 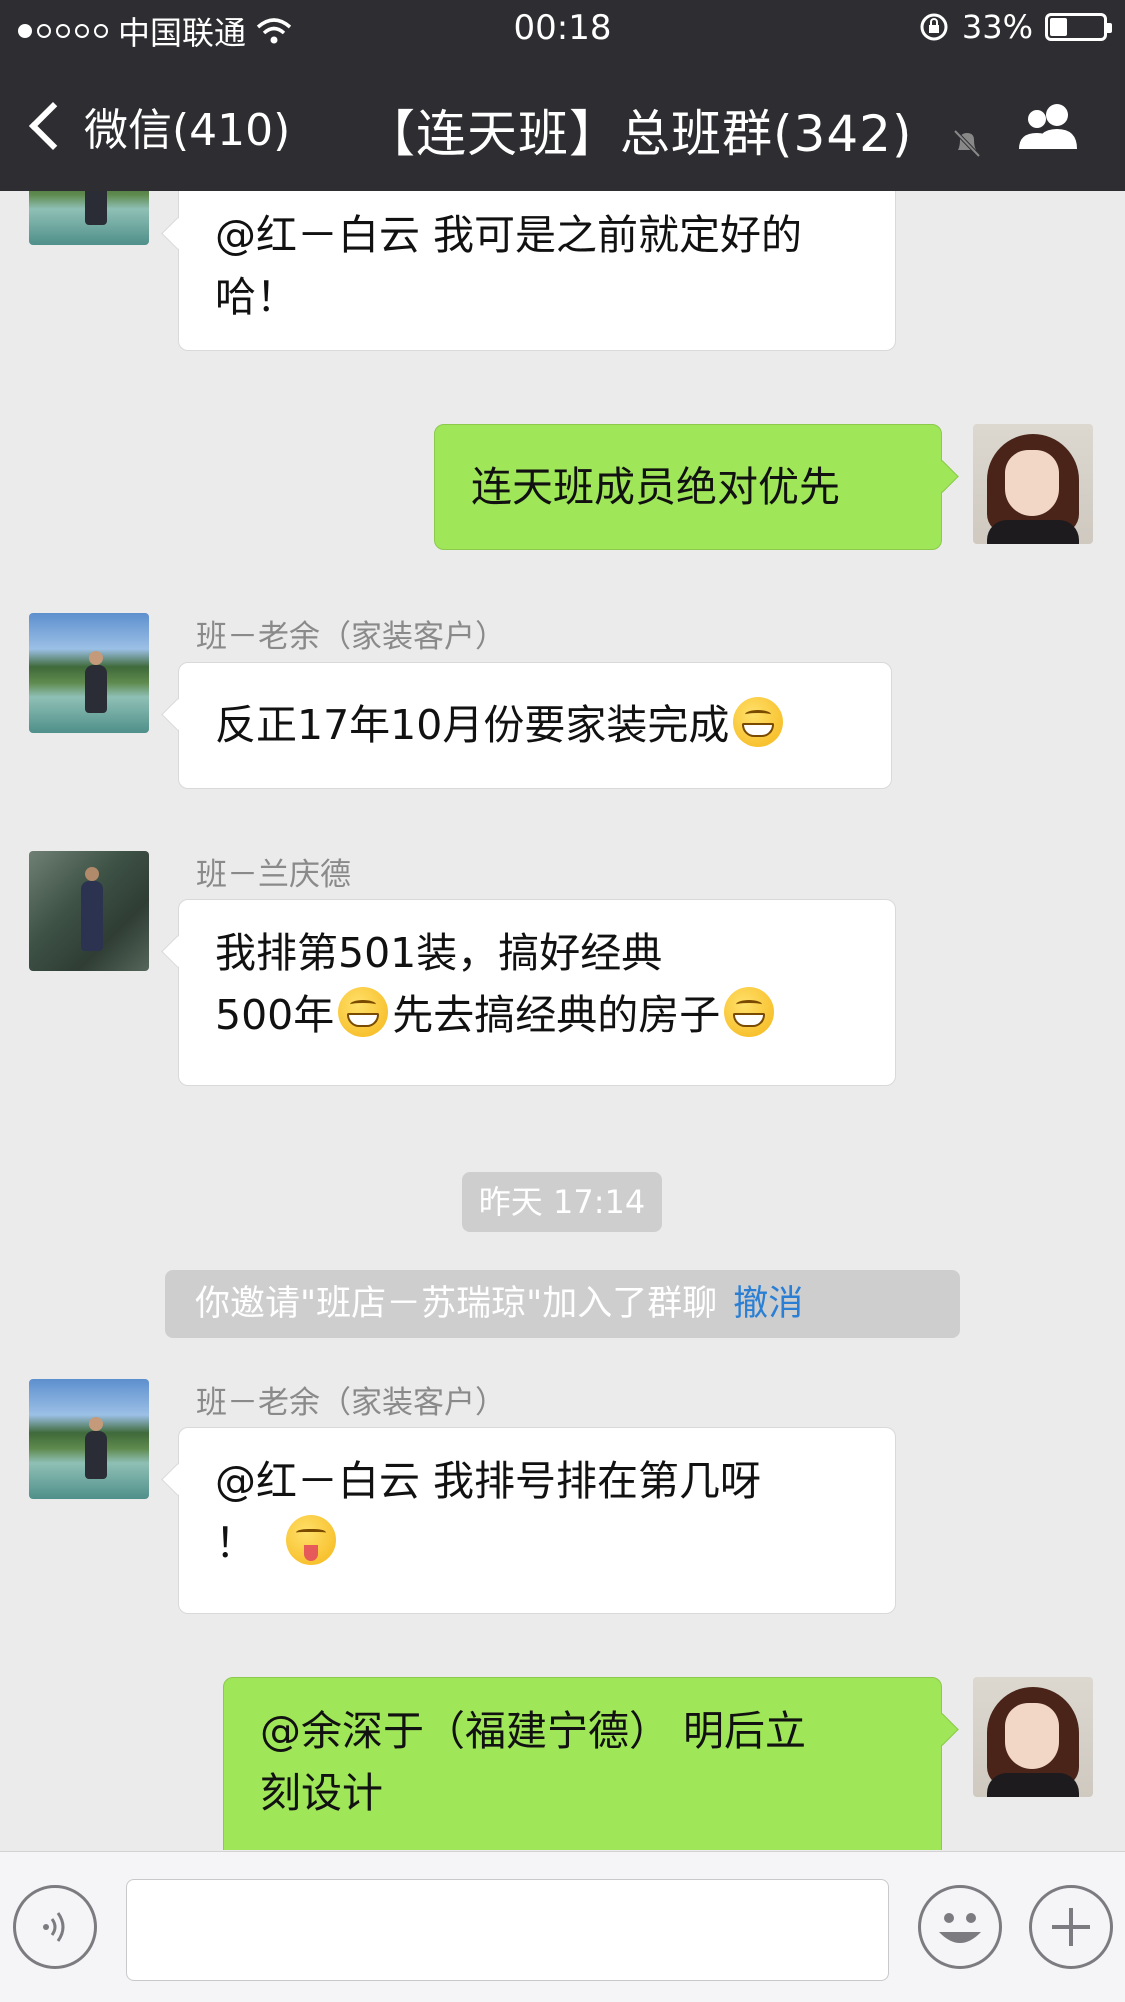 I want to click on timestamp: 昨天 17:14, so click(x=562, y=1202).